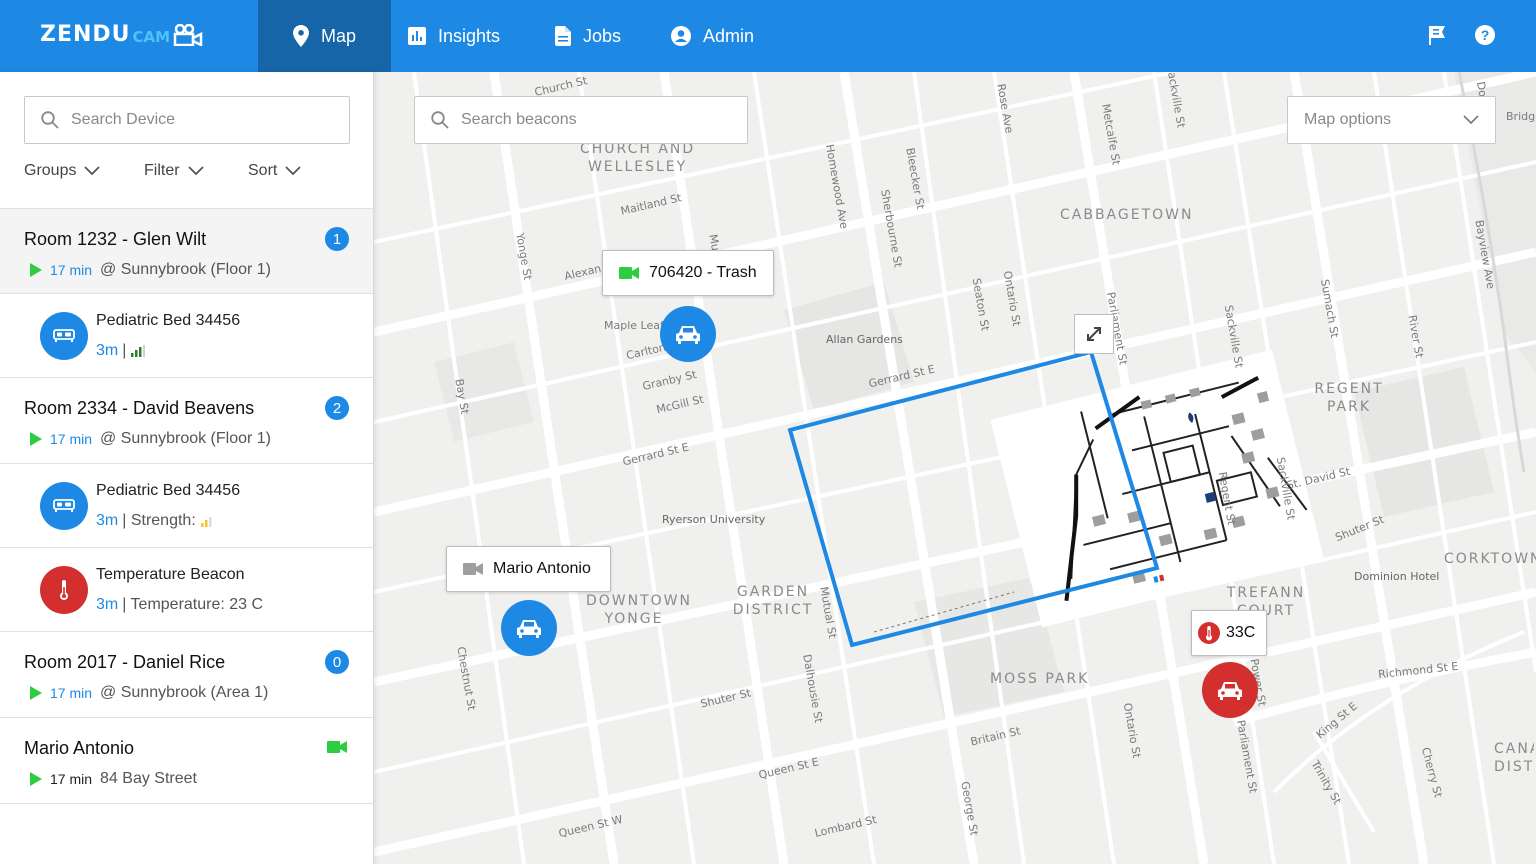  I want to click on flag-icon, so click(1437, 35).